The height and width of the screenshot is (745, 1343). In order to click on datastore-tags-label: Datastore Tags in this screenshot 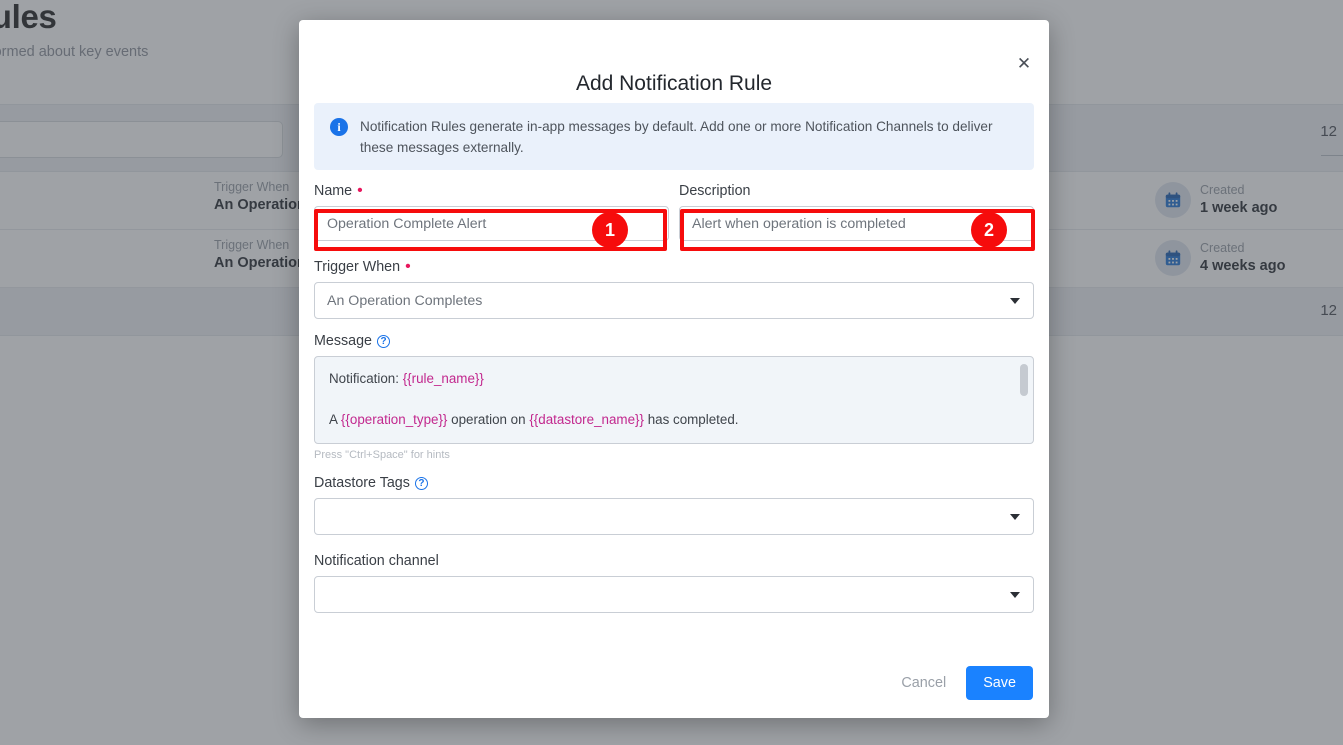, I will do `click(362, 483)`.